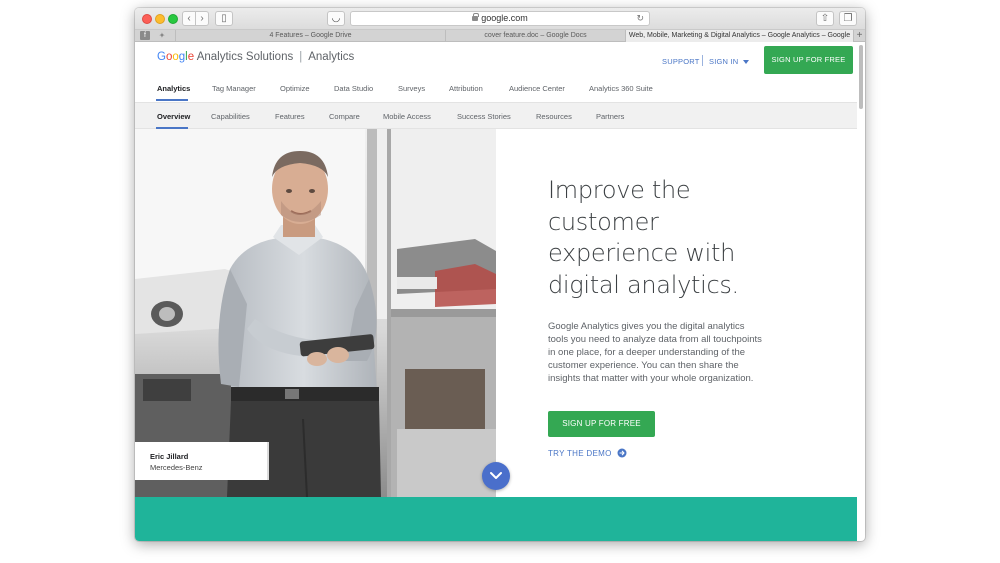 This screenshot has width=1000, height=563. I want to click on site-logo: Google Analytics Solutions | Analytics, so click(255, 57).